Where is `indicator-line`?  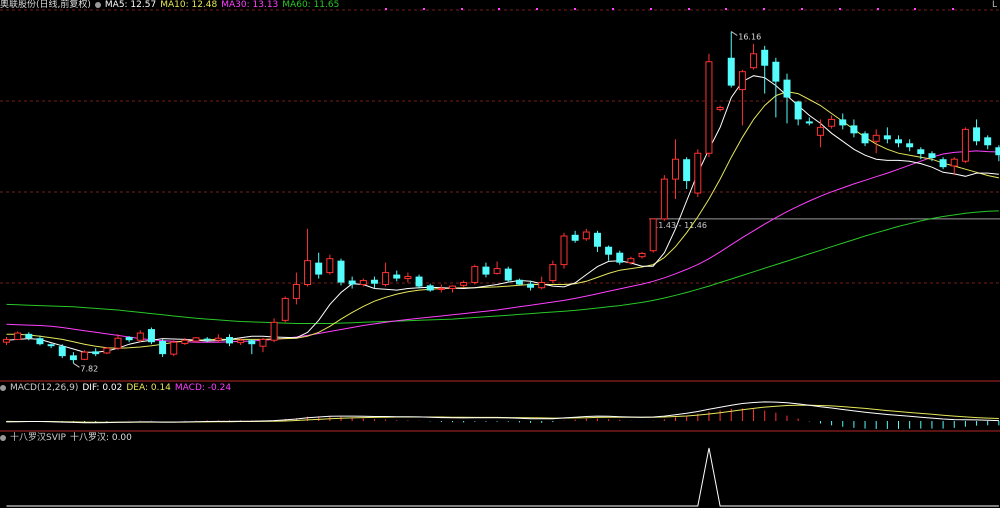
indicator-line is located at coordinates (502, 477).